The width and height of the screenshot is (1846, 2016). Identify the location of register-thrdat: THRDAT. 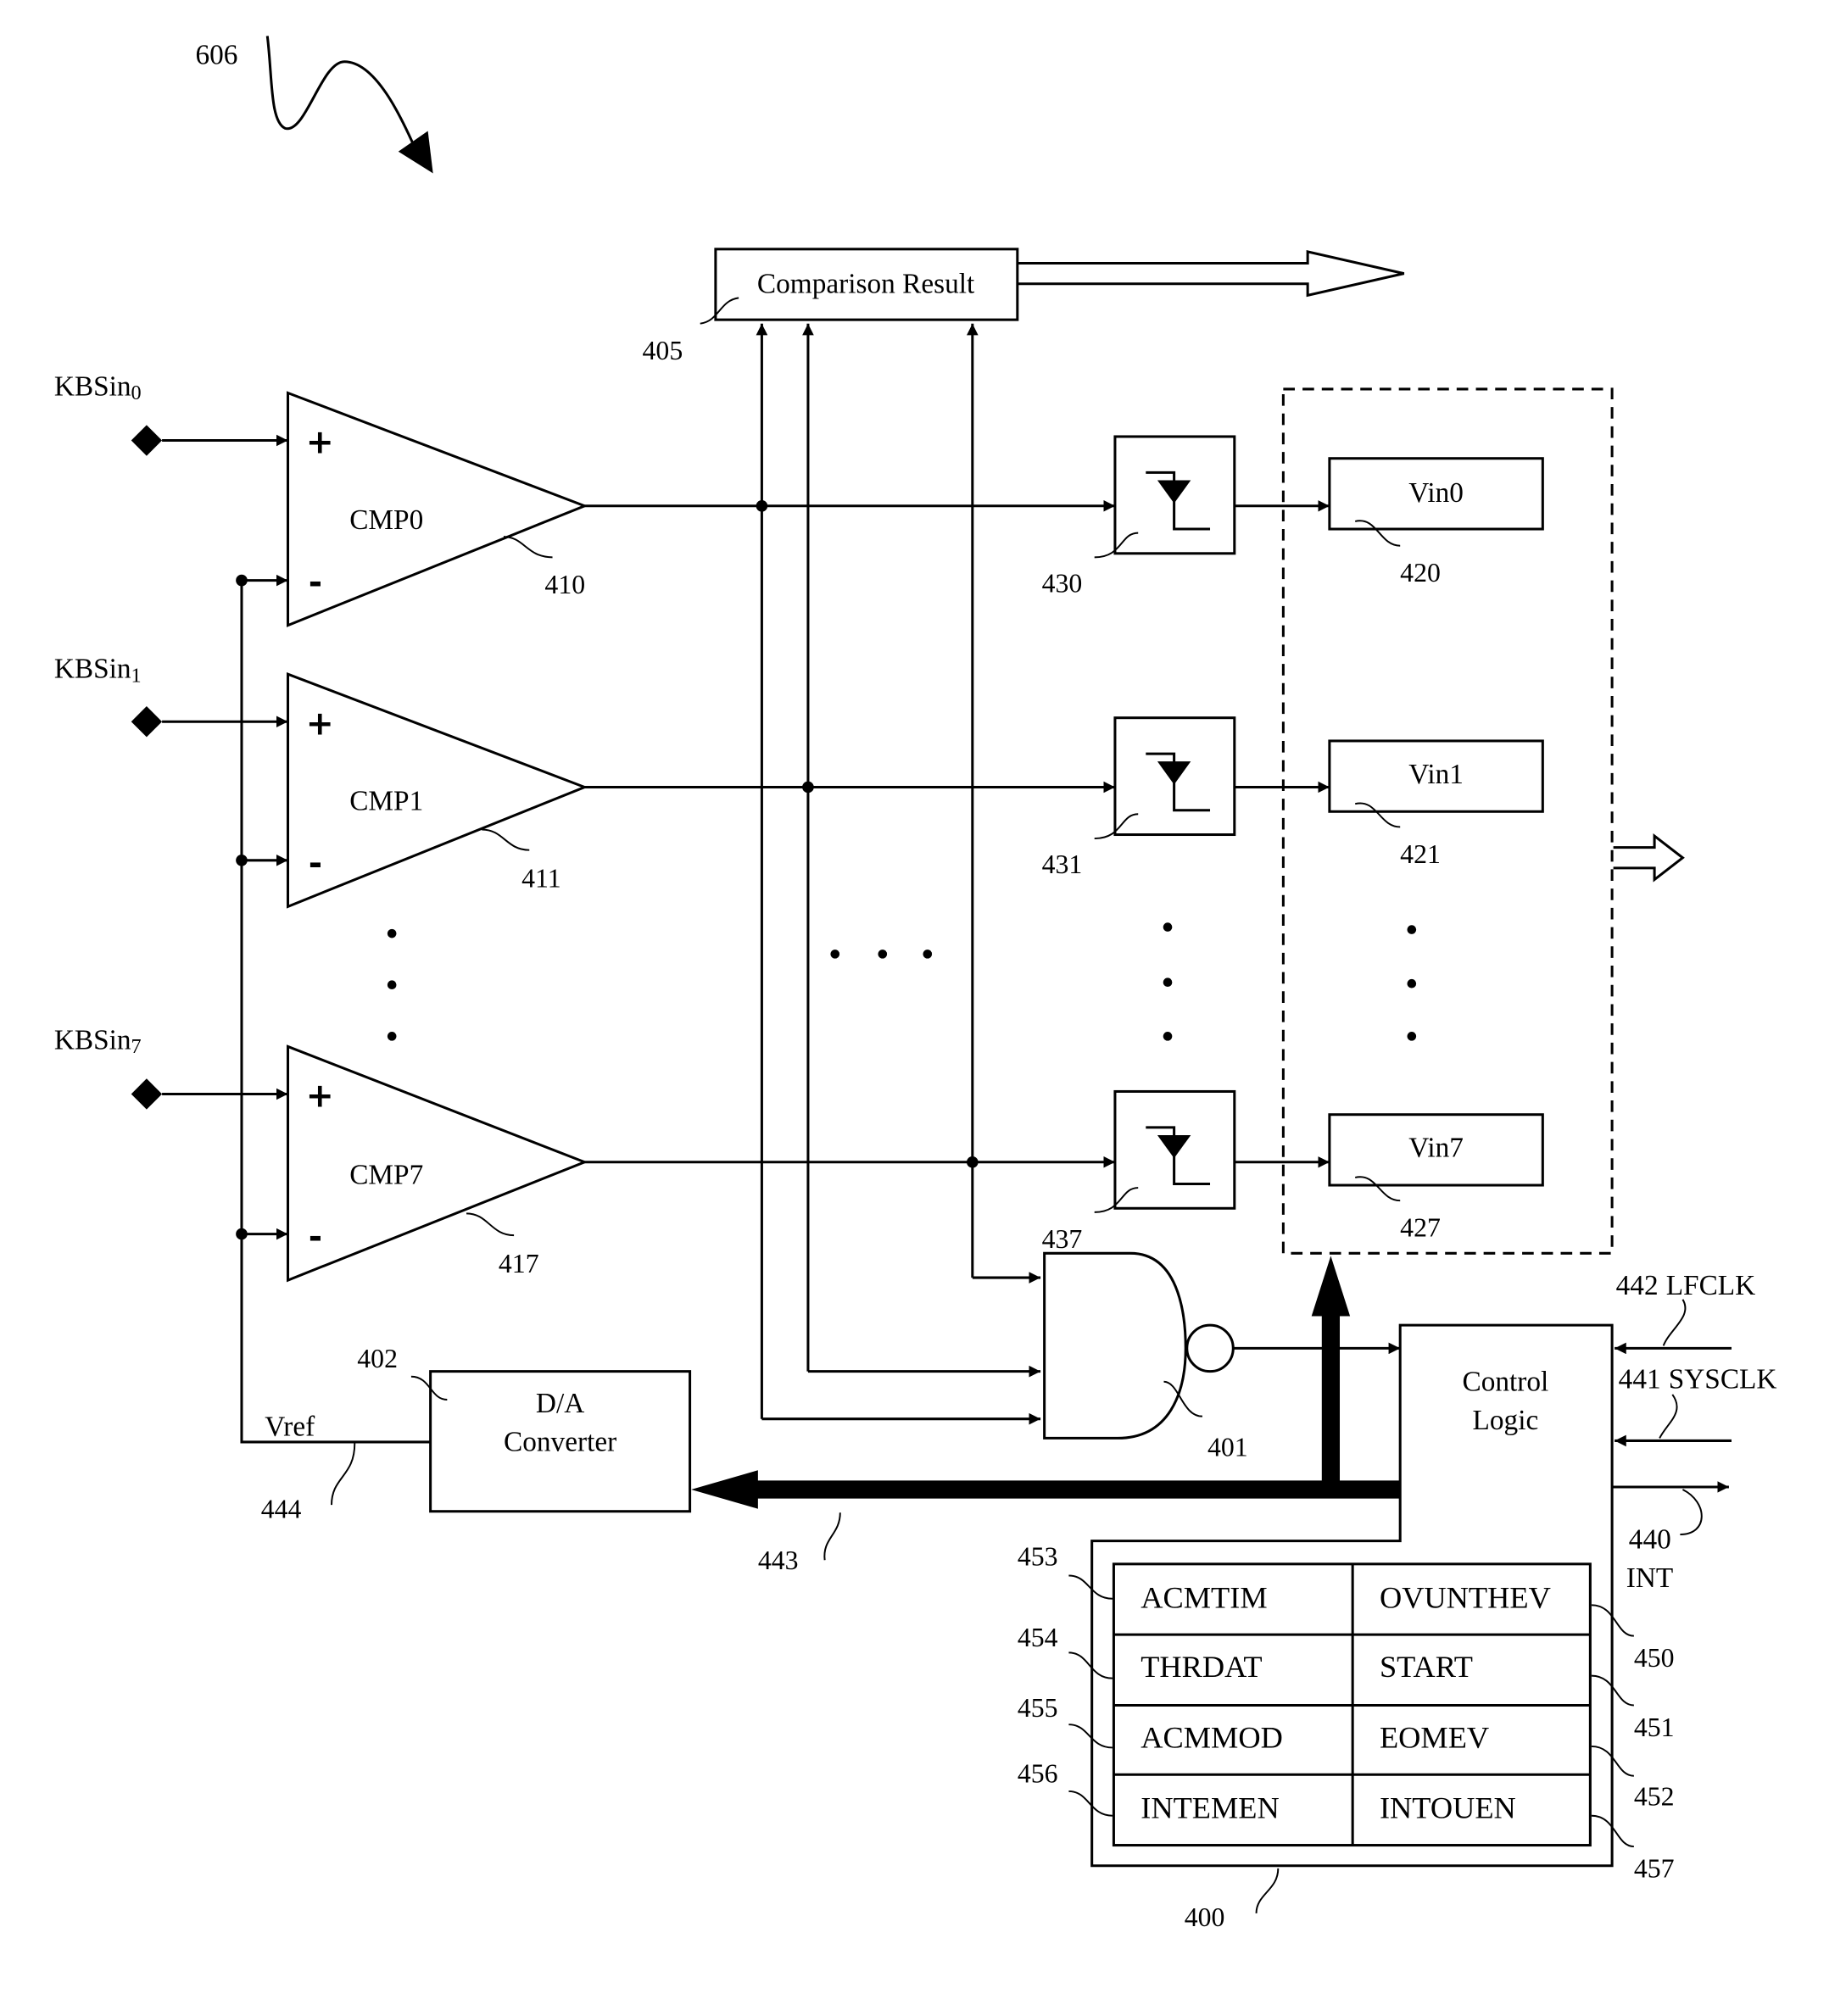
(1201, 1667).